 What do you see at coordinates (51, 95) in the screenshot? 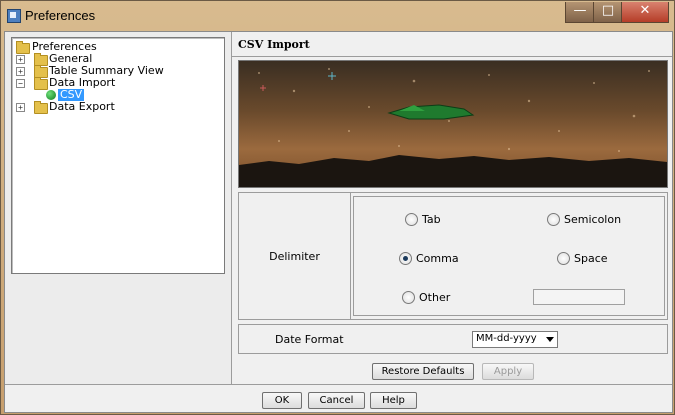
I see `leaf-node-icon` at bounding box center [51, 95].